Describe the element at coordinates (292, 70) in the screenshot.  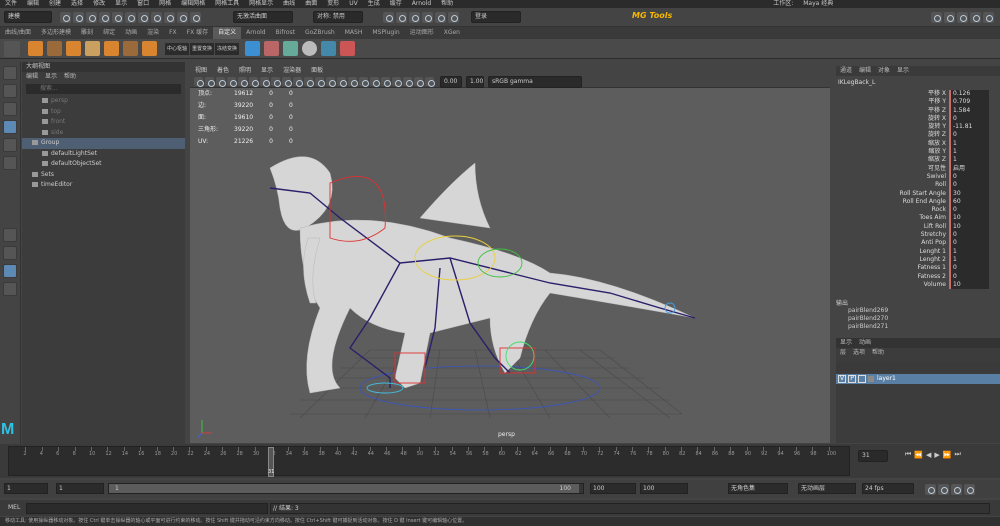
I see `viewport-menu-4: 渲染器` at that location.